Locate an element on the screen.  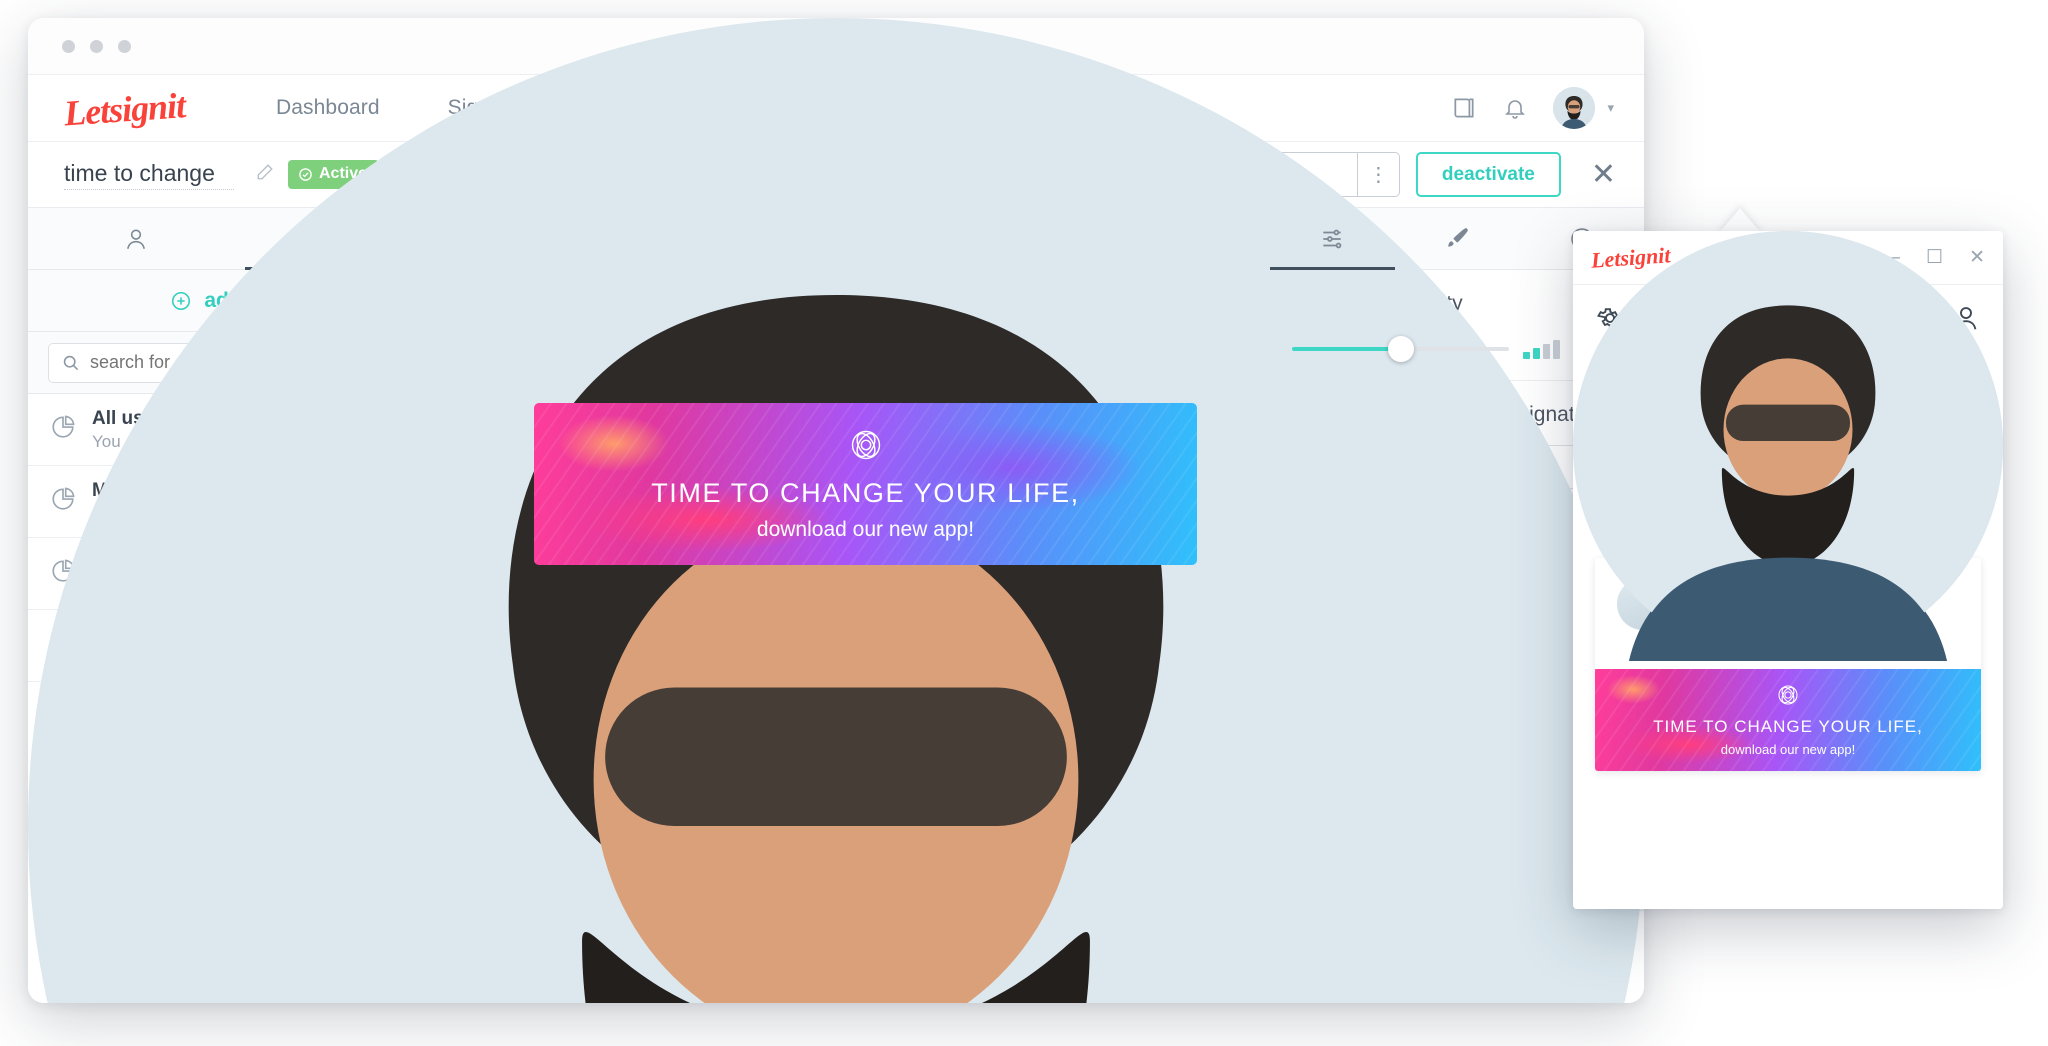
avatar is located at coordinates (1788, 446).